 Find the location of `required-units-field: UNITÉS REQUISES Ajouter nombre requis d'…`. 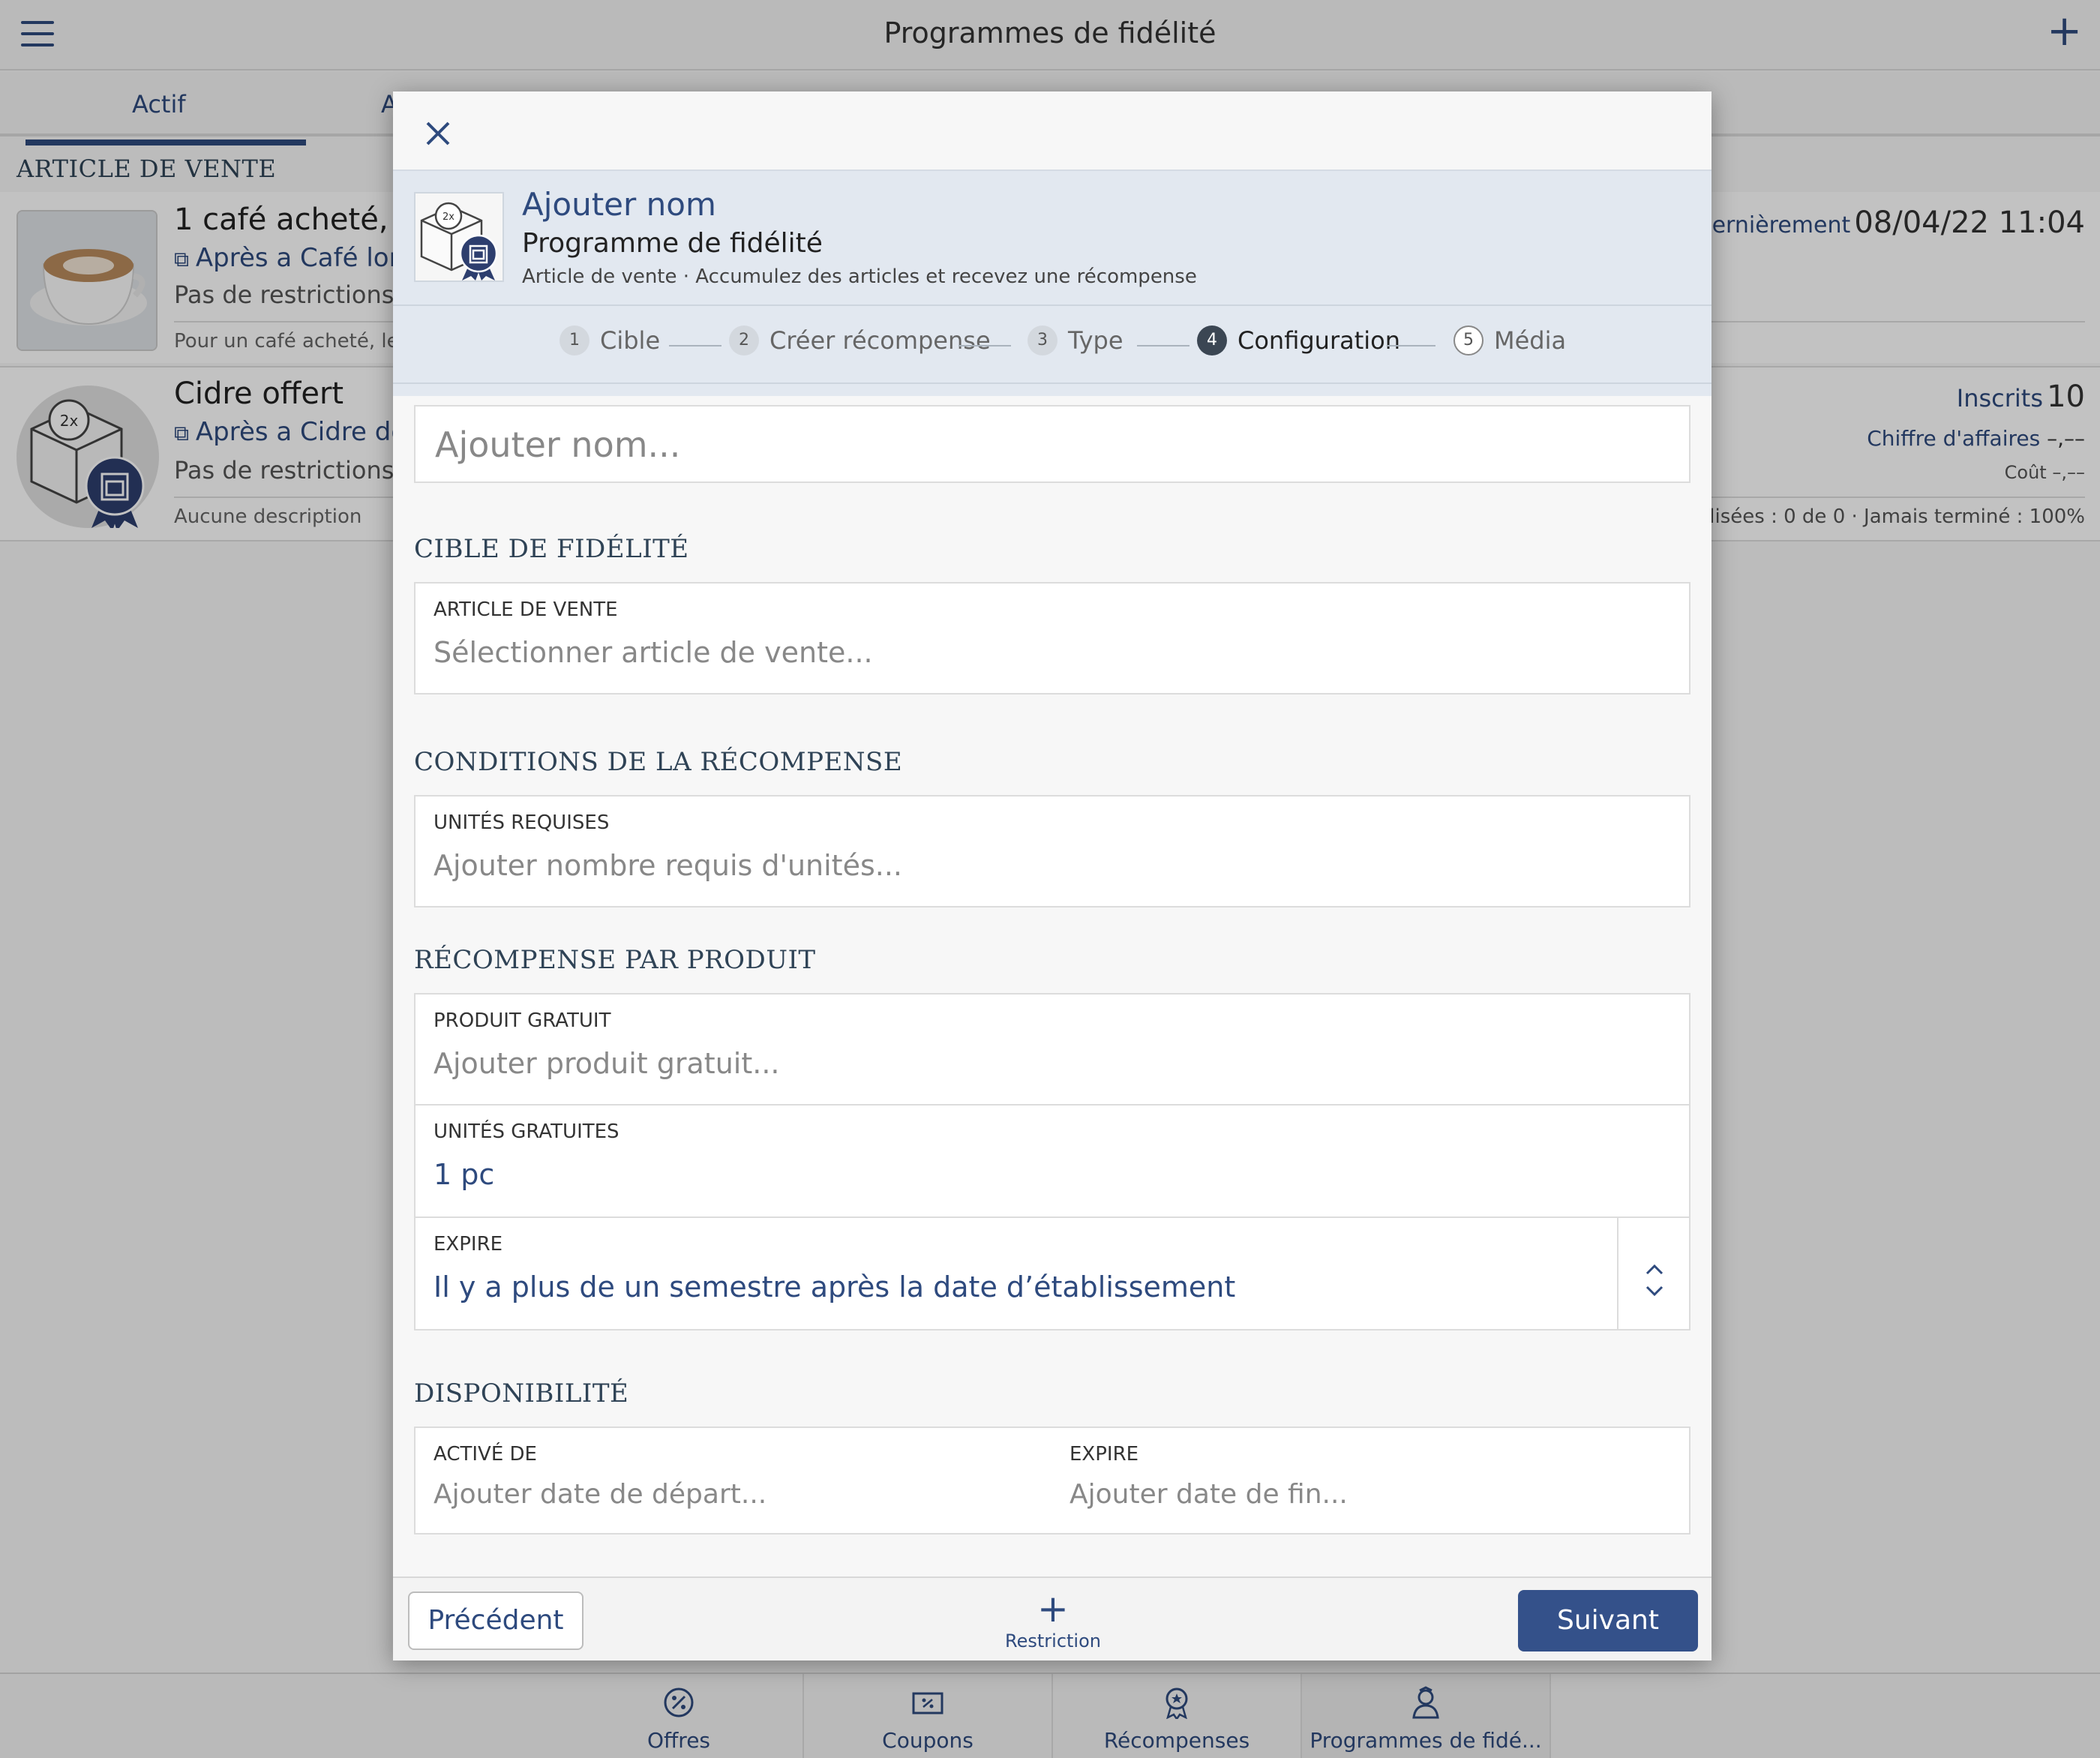

required-units-field: UNITÉS REQUISES Ajouter nombre requis d'… is located at coordinates (1052, 851).